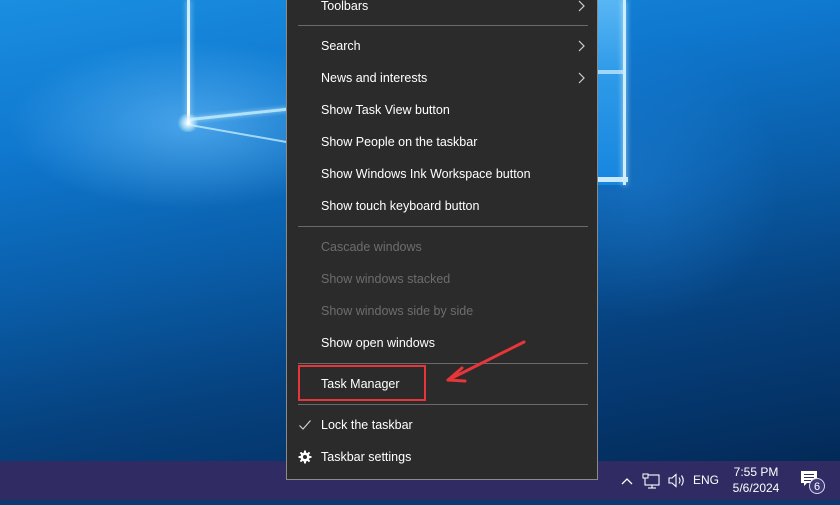 Image resolution: width=840 pixels, height=505 pixels. I want to click on gear-icon, so click(305, 457).